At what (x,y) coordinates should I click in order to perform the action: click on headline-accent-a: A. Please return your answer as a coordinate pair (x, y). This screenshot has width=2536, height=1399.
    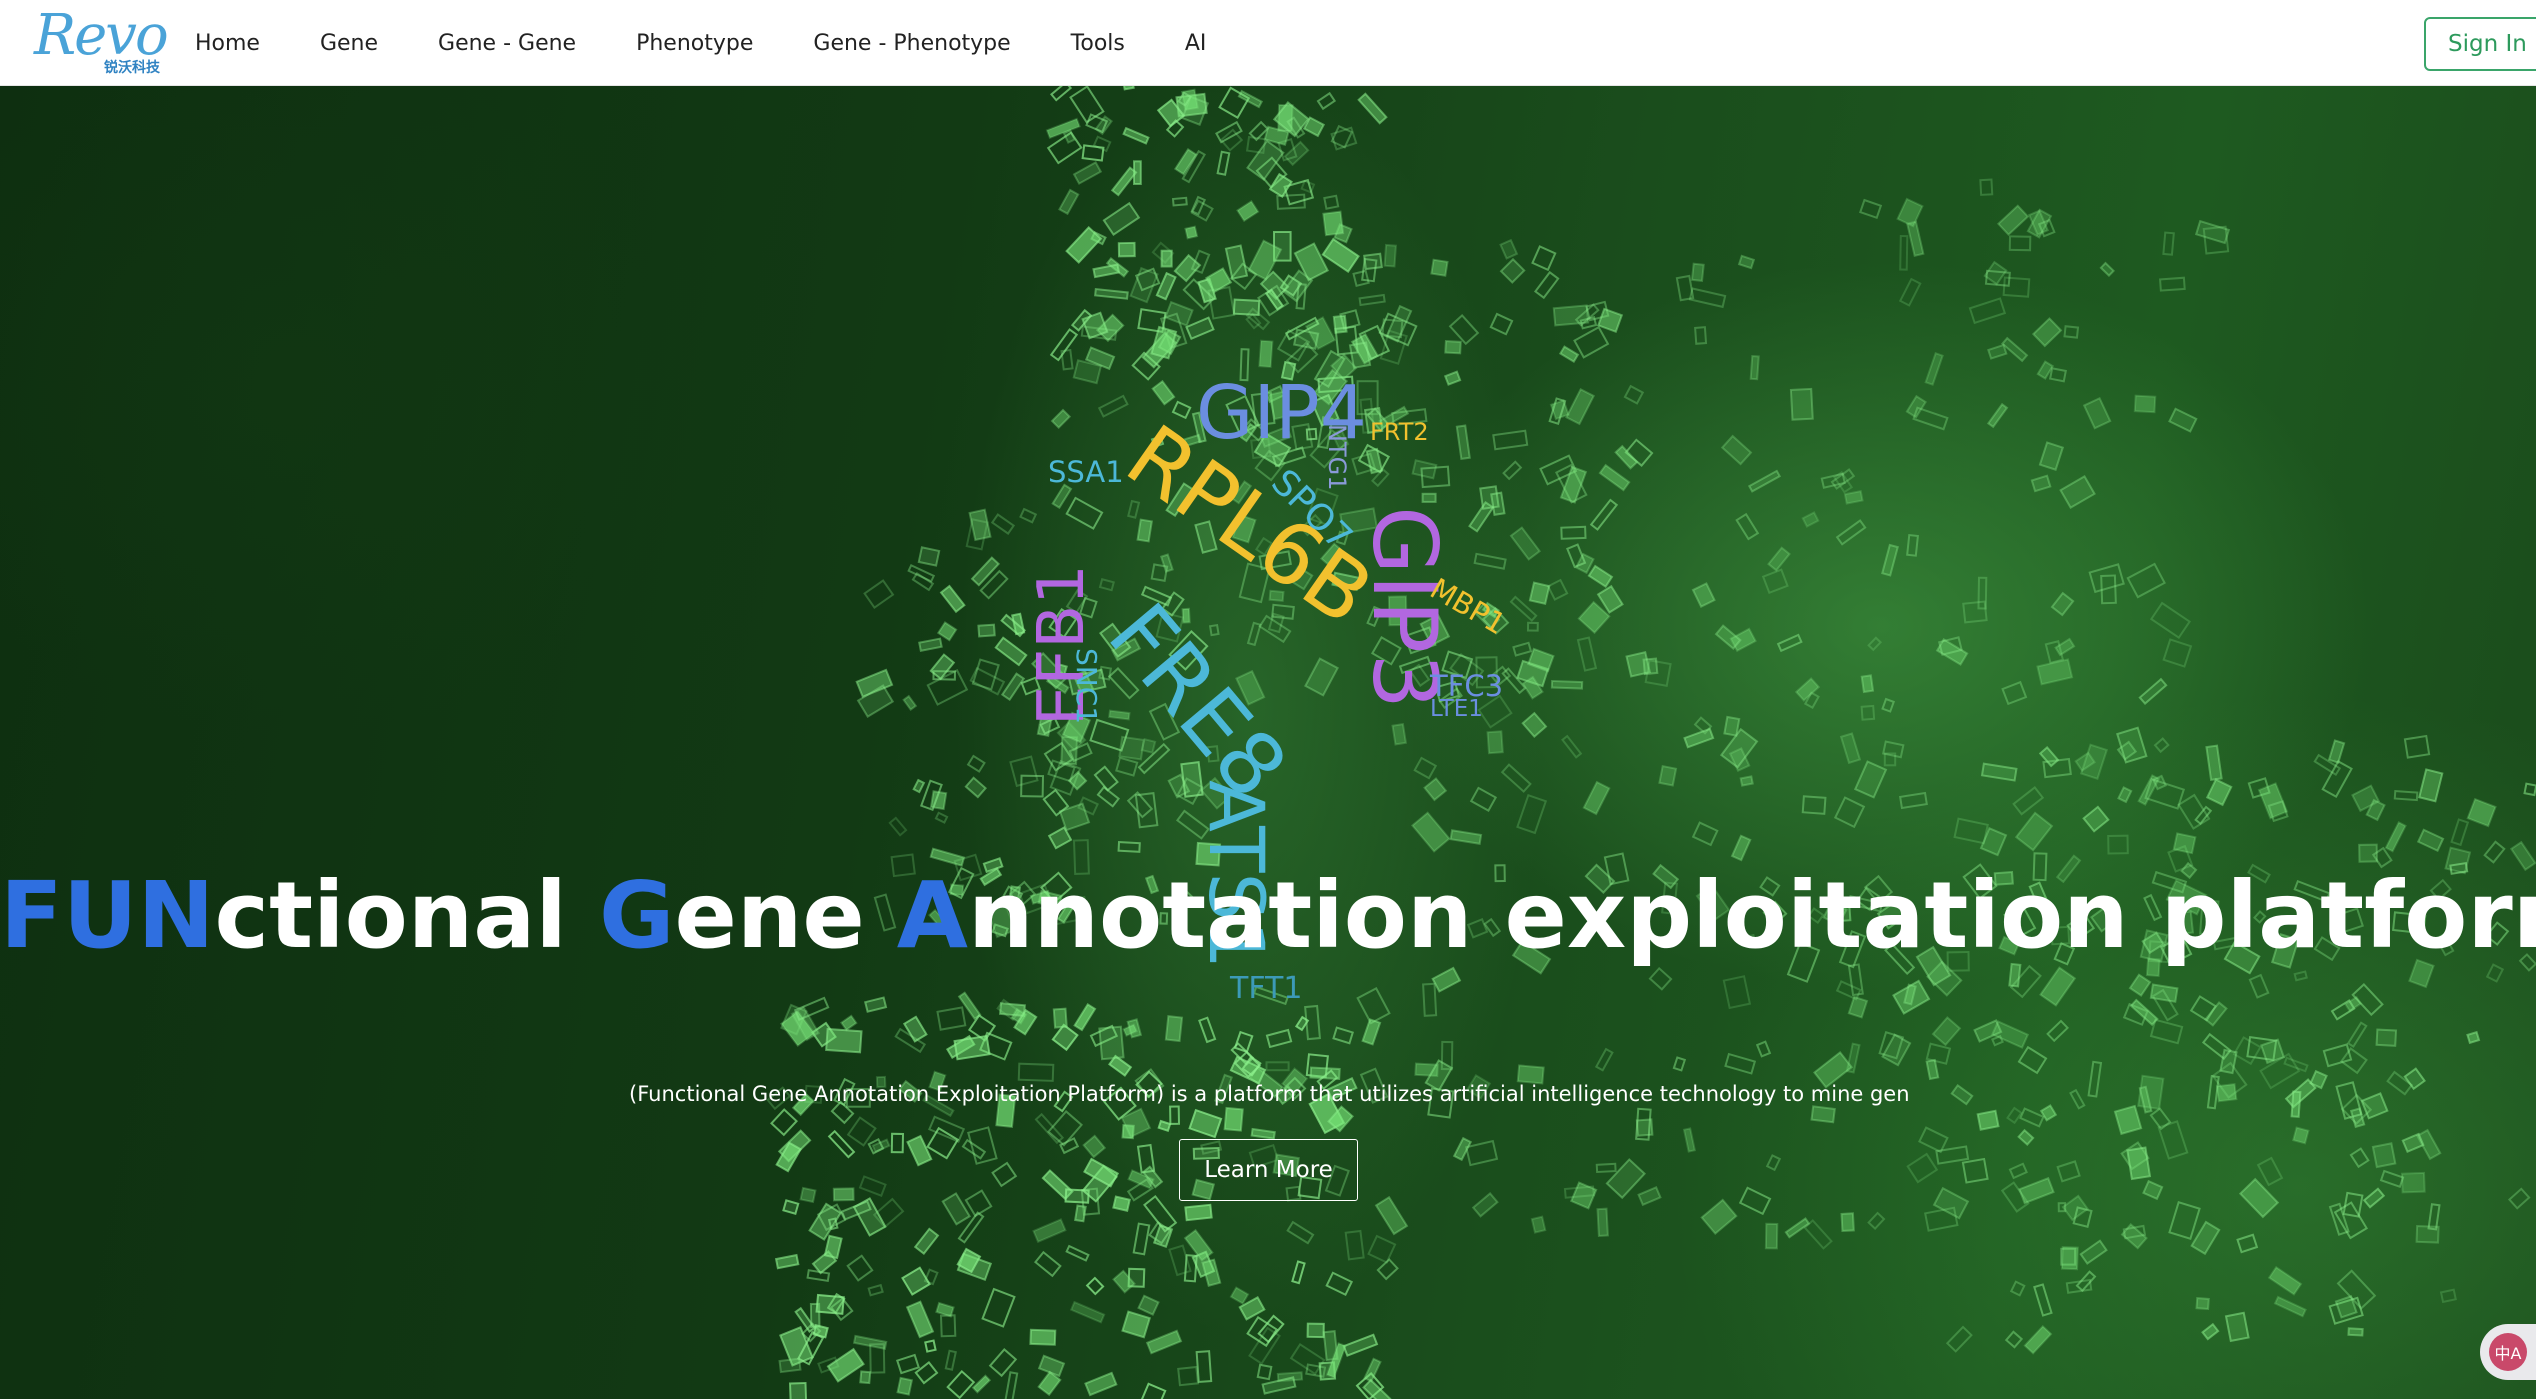
    Looking at the image, I should click on (932, 915).